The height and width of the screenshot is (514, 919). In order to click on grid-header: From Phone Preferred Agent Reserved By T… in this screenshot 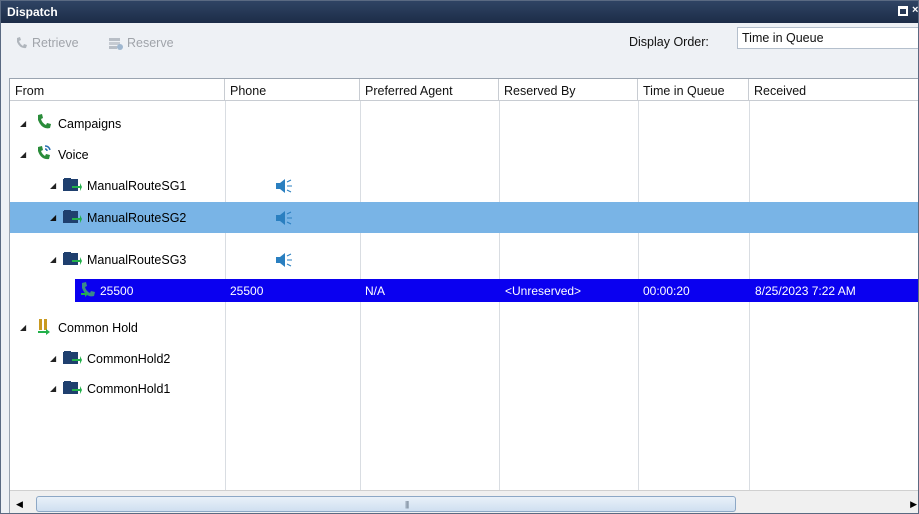, I will do `click(464, 90)`.